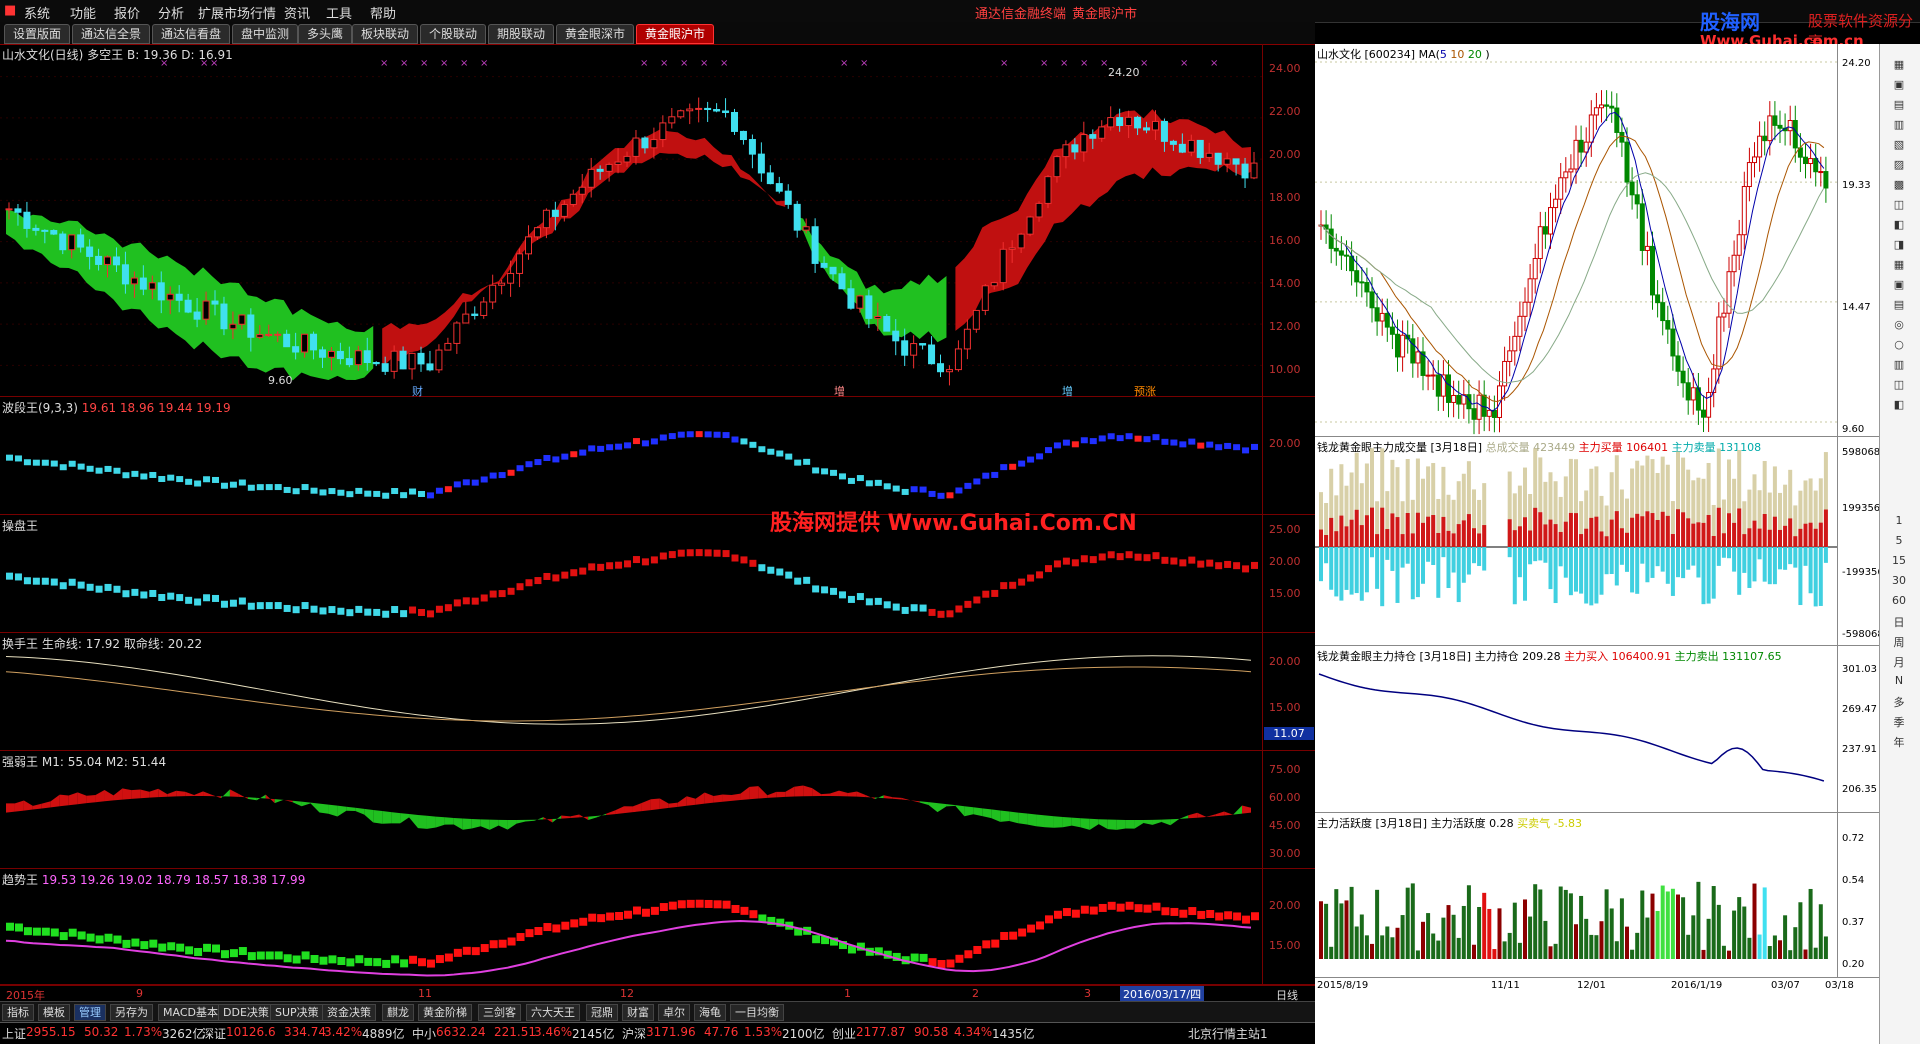 This screenshot has width=1920, height=1044. Describe the element at coordinates (246, 1012) in the screenshot. I see `indicator-tab: DDE决策` at that location.